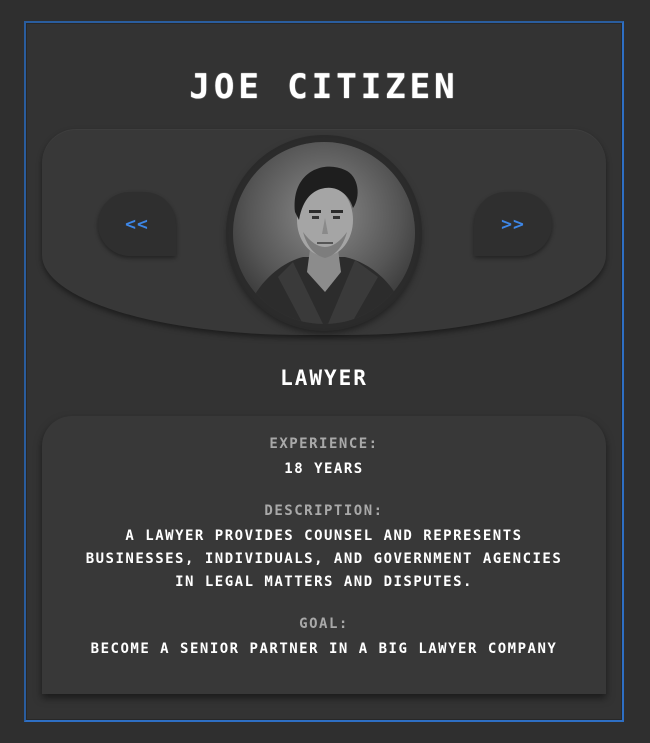 This screenshot has width=650, height=743. What do you see at coordinates (324, 511) in the screenshot?
I see `description-label: DESCRIPTION:` at bounding box center [324, 511].